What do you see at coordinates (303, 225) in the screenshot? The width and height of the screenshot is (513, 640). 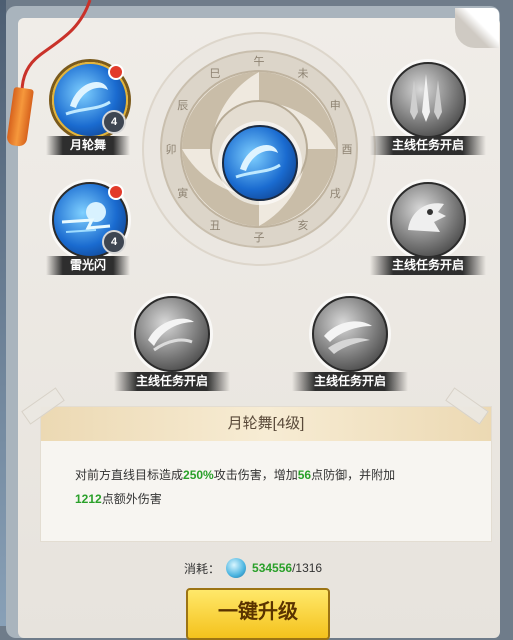 I see `zodiac-glyph: 亥` at bounding box center [303, 225].